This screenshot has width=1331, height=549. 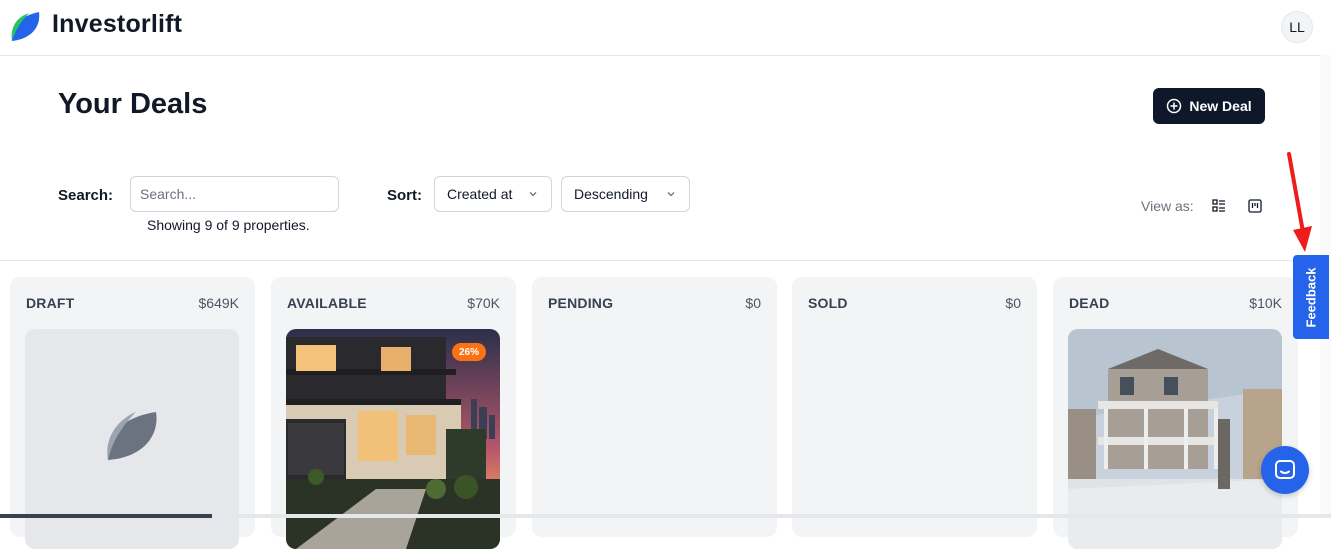 I want to click on column-total: $10K, so click(x=1265, y=303).